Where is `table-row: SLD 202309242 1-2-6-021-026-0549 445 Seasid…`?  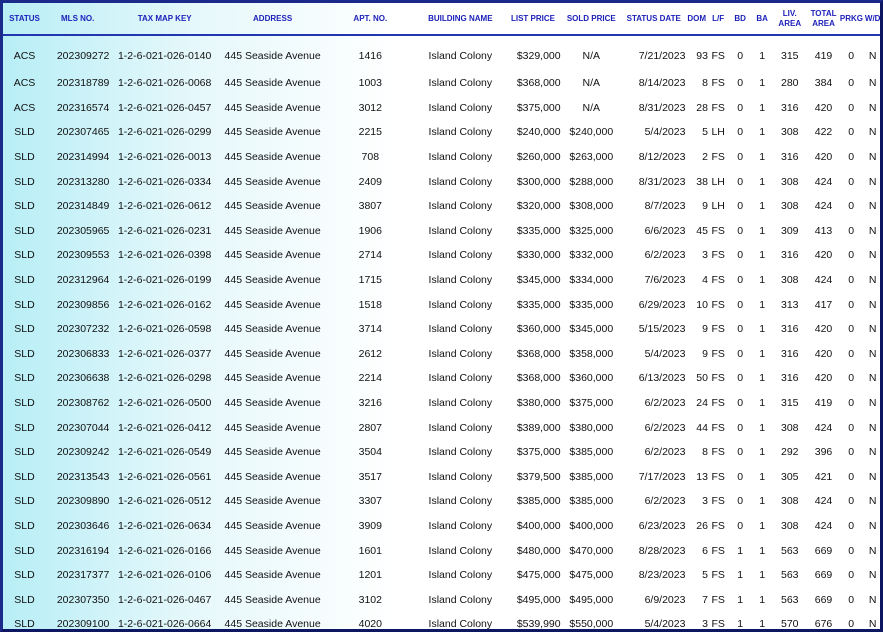
table-row: SLD 202309242 1-2-6-021-026-0549 445 Seasid… is located at coordinates (441, 452).